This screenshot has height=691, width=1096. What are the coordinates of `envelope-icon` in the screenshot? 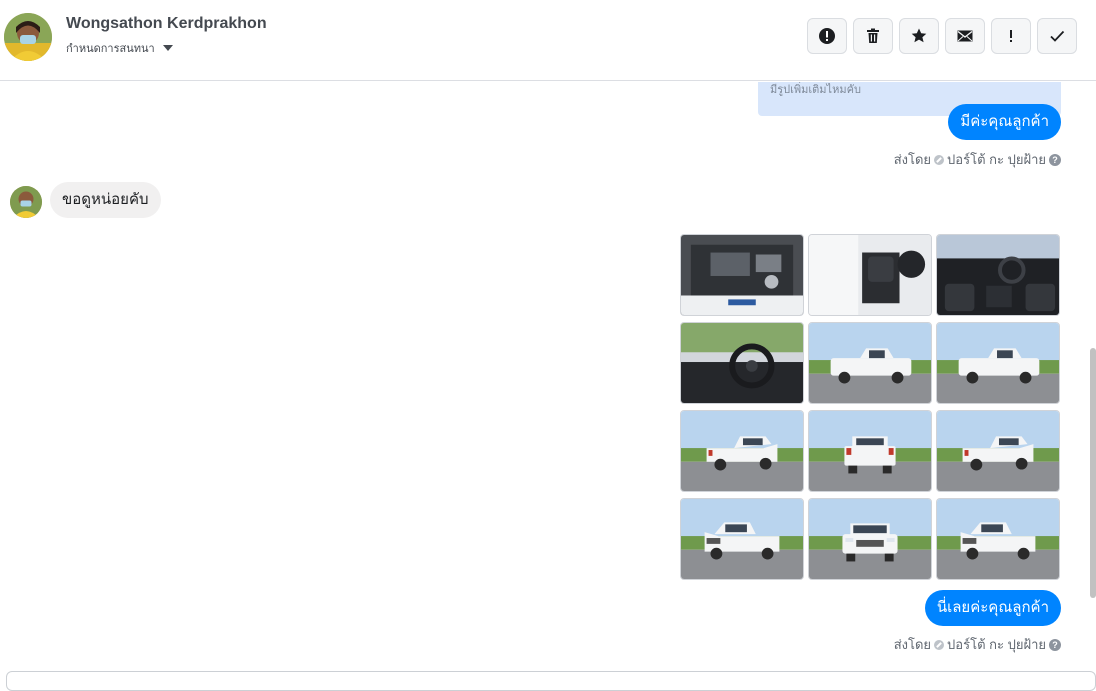 It's located at (965, 36).